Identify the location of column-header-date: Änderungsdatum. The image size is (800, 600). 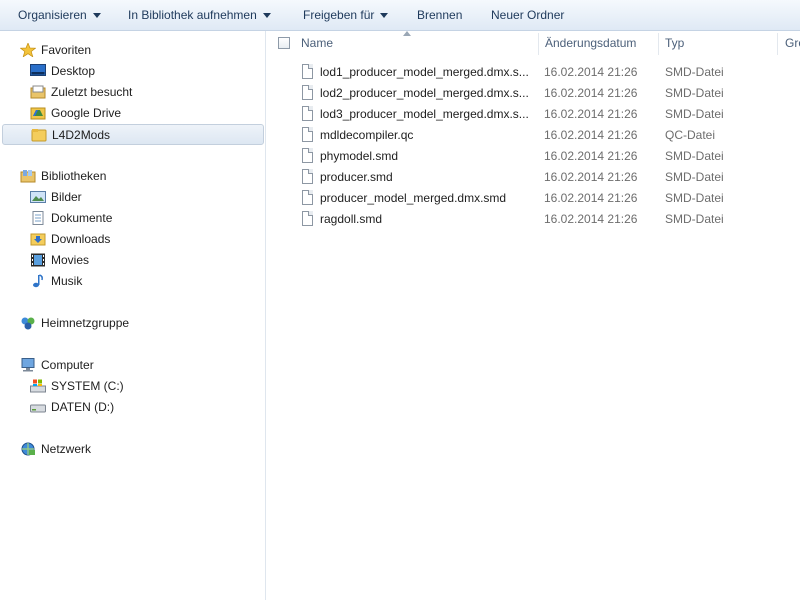
(602, 43).